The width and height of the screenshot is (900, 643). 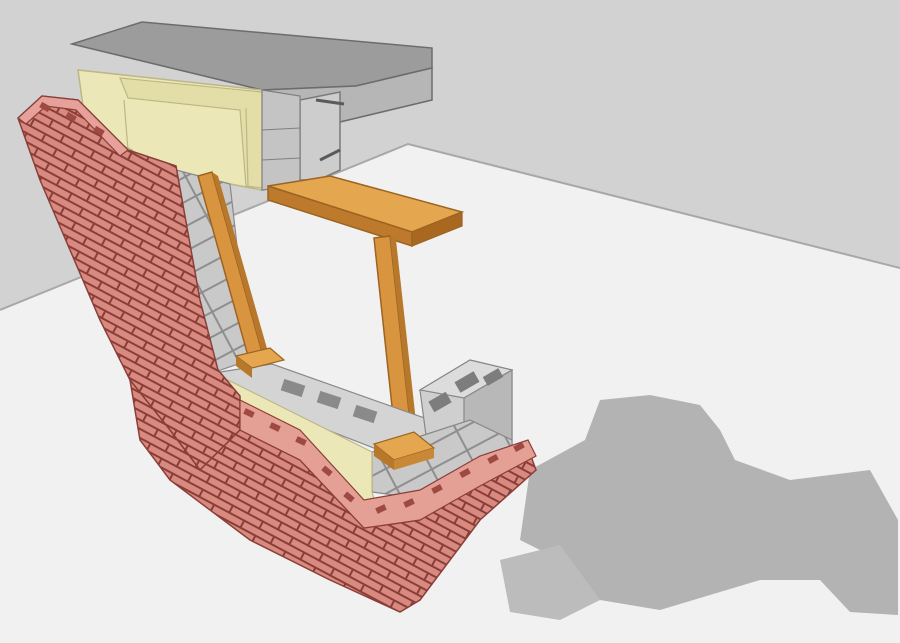 I want to click on top-cmu-row, so click(x=281, y=140).